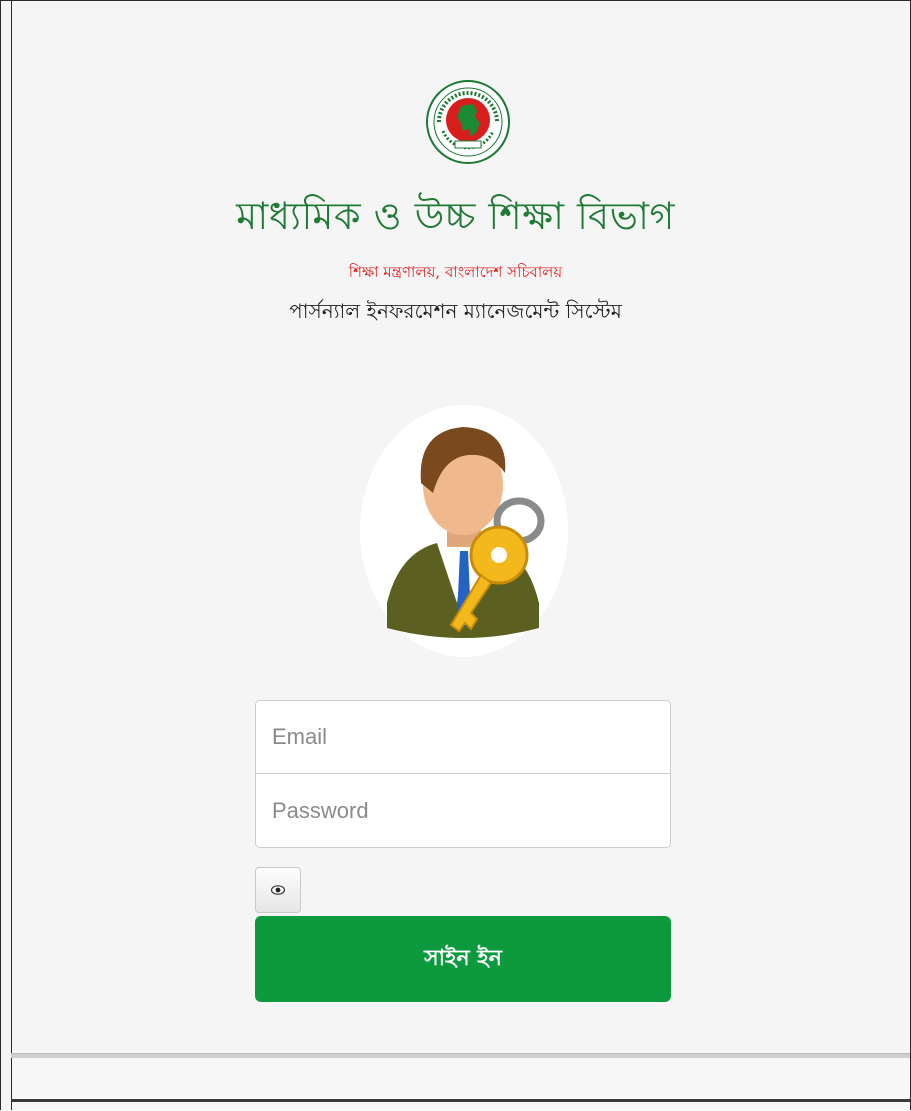 Image resolution: width=911 pixels, height=1111 pixels. I want to click on footer, so click(460, 1084).